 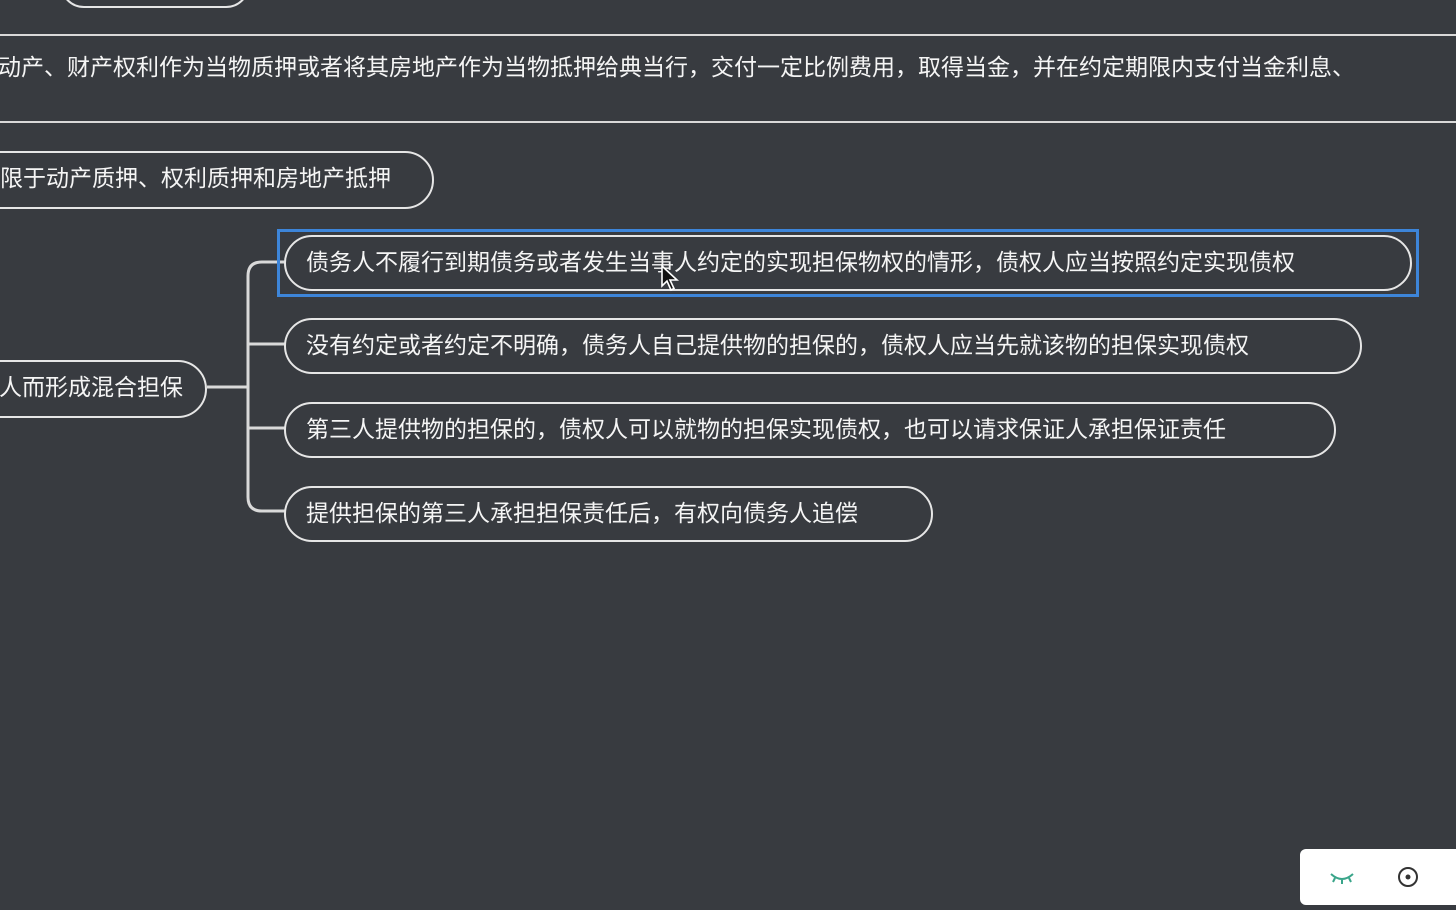 I want to click on mindmap-node-child-3: 第三人提供物的担保的，债权人可以就物的担保实现债权，也可以请求保证人承担保证责任, so click(x=810, y=430).